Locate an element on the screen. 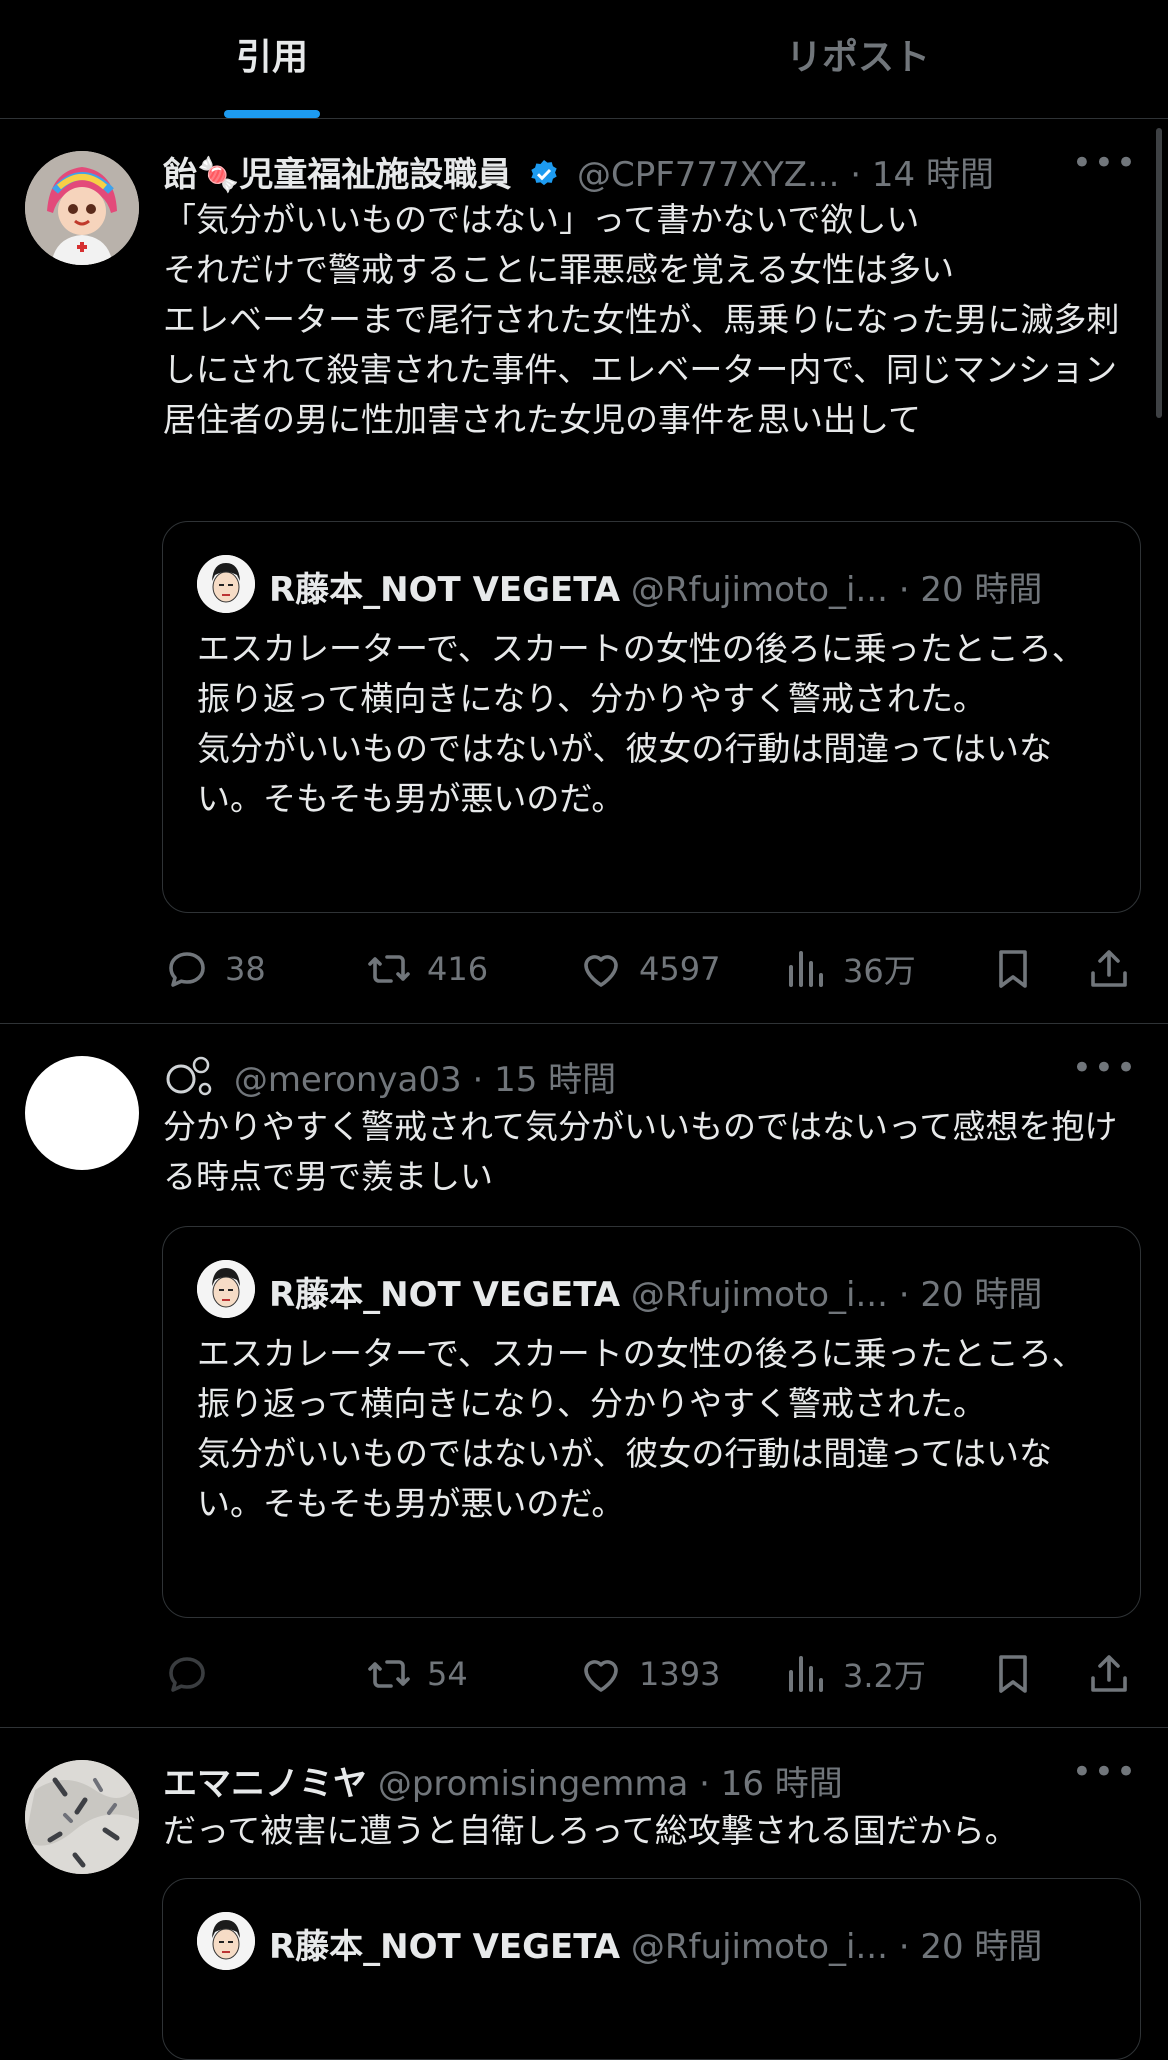 The width and height of the screenshot is (1168, 2060). action-bar: 54 1393 3.2万 is located at coordinates (653, 1674).